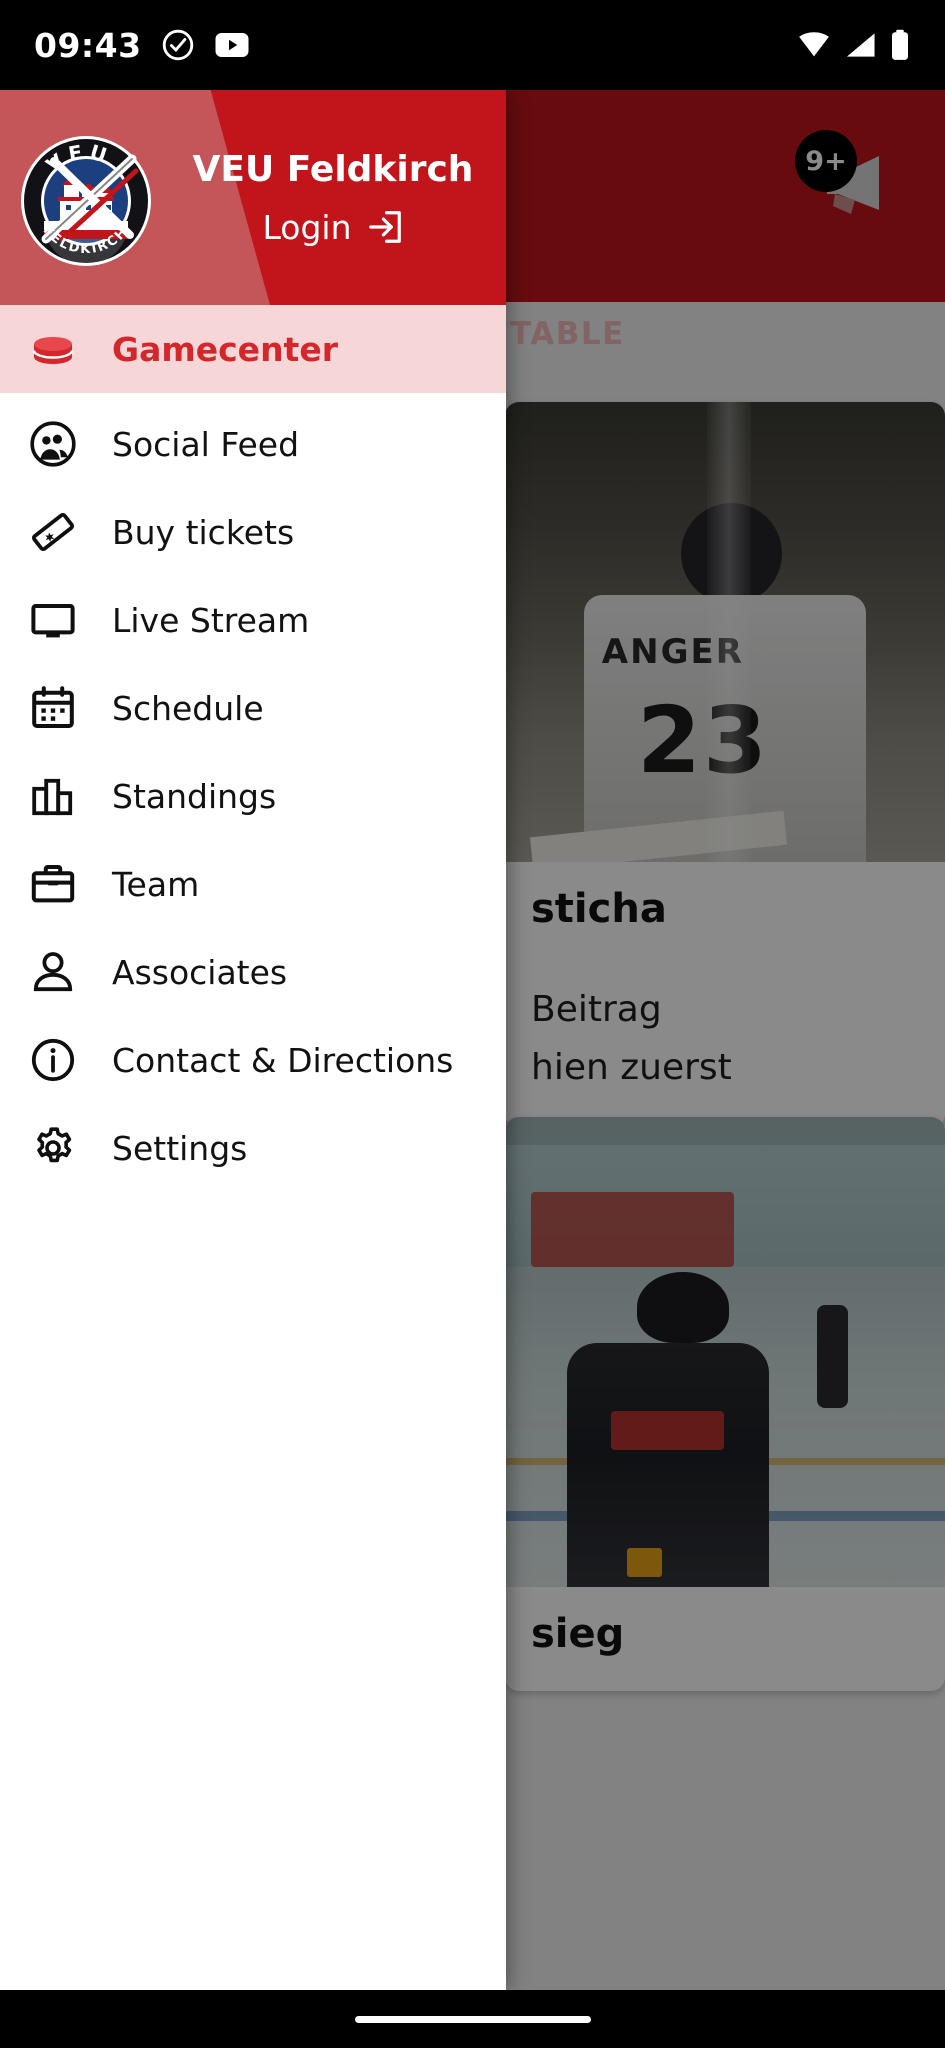 The width and height of the screenshot is (945, 2048). I want to click on sidebar-item-label: Social Feed, so click(206, 444).